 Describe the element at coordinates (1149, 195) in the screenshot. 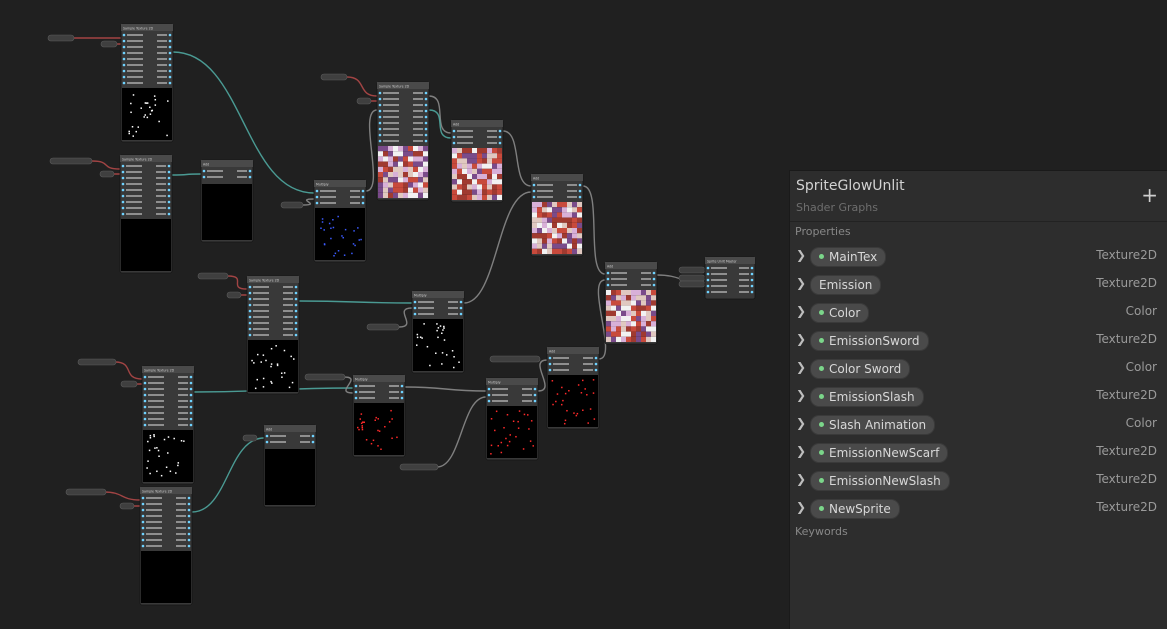

I see `add-property-button: +` at that location.